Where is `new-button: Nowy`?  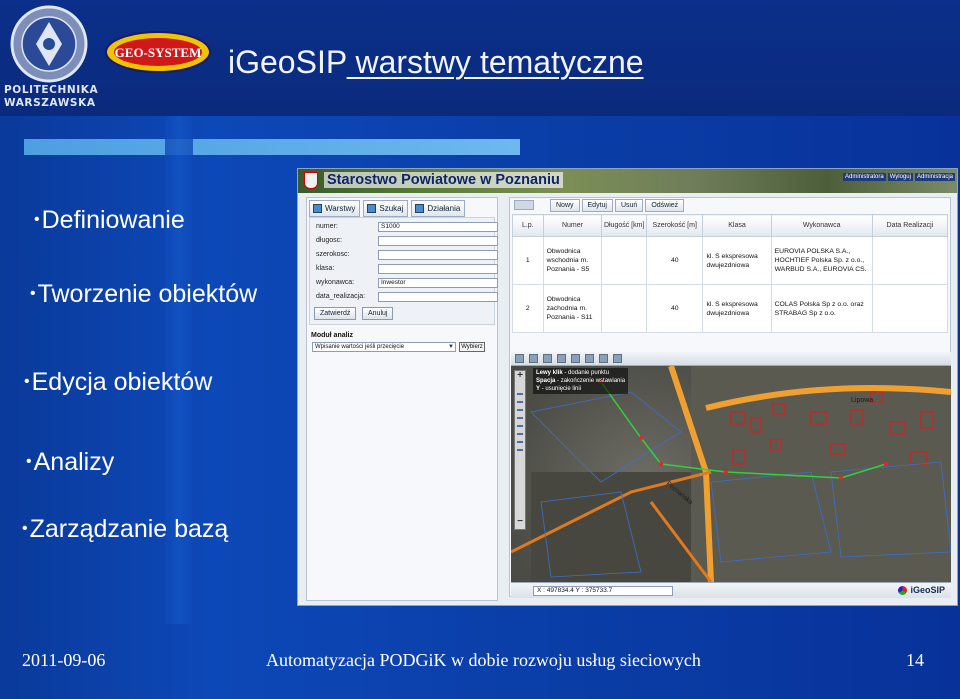
new-button: Nowy is located at coordinates (565, 205).